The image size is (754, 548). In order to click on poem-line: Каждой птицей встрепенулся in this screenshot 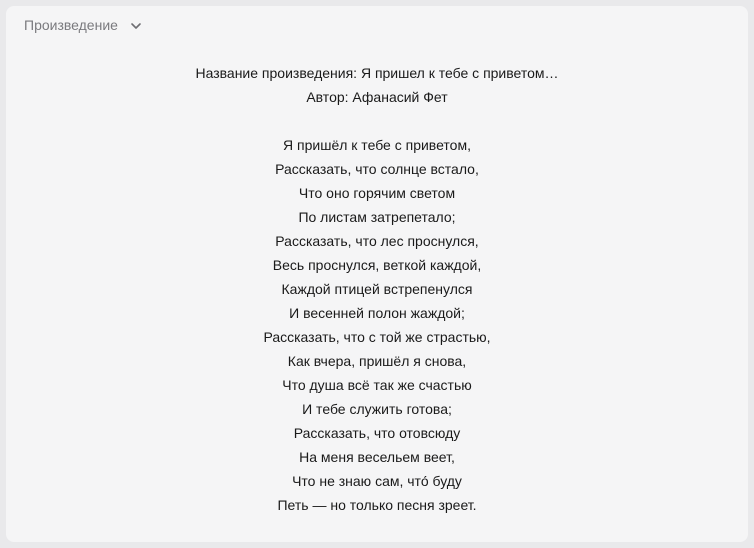, I will do `click(377, 289)`.